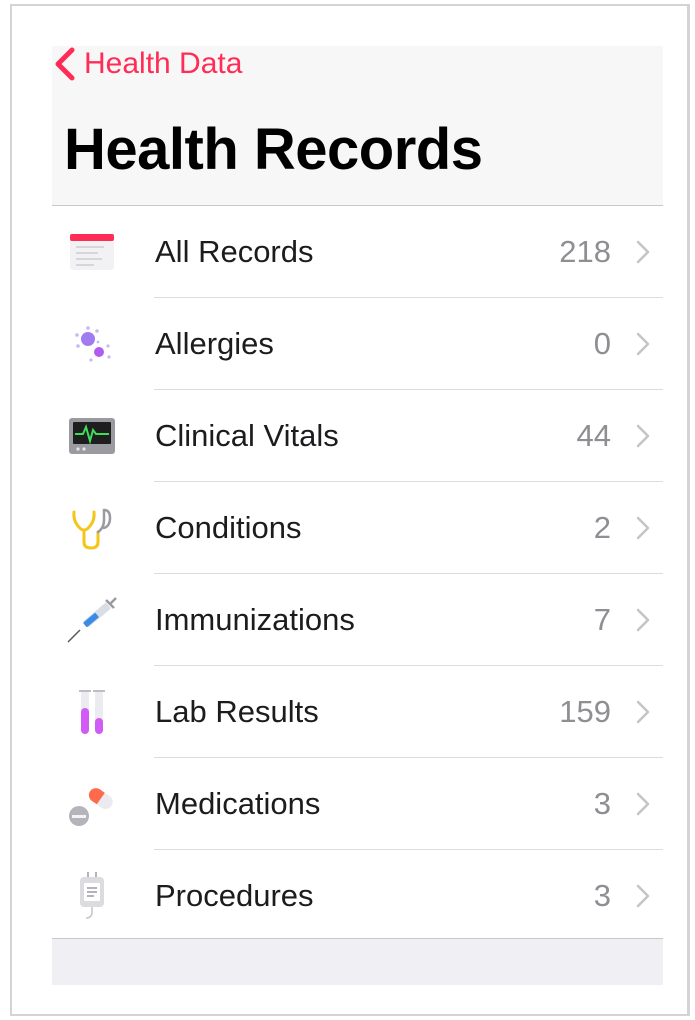 This screenshot has height=1020, width=695. What do you see at coordinates (357, 436) in the screenshot?
I see `row-clinical-vitals: Clinical Vitals 44` at bounding box center [357, 436].